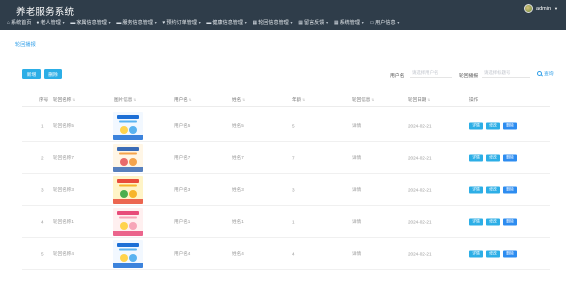  I want to click on table-row: 3 轮回名称3 用户名3 姓名3 3 详情 2024-02-21 详情 修改 删除, so click(286, 190).